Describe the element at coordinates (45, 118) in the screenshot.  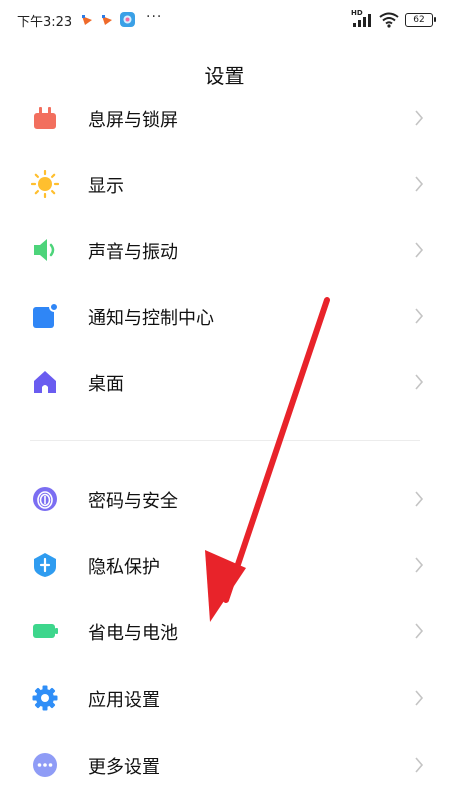
I see `lock-screen-icon` at that location.